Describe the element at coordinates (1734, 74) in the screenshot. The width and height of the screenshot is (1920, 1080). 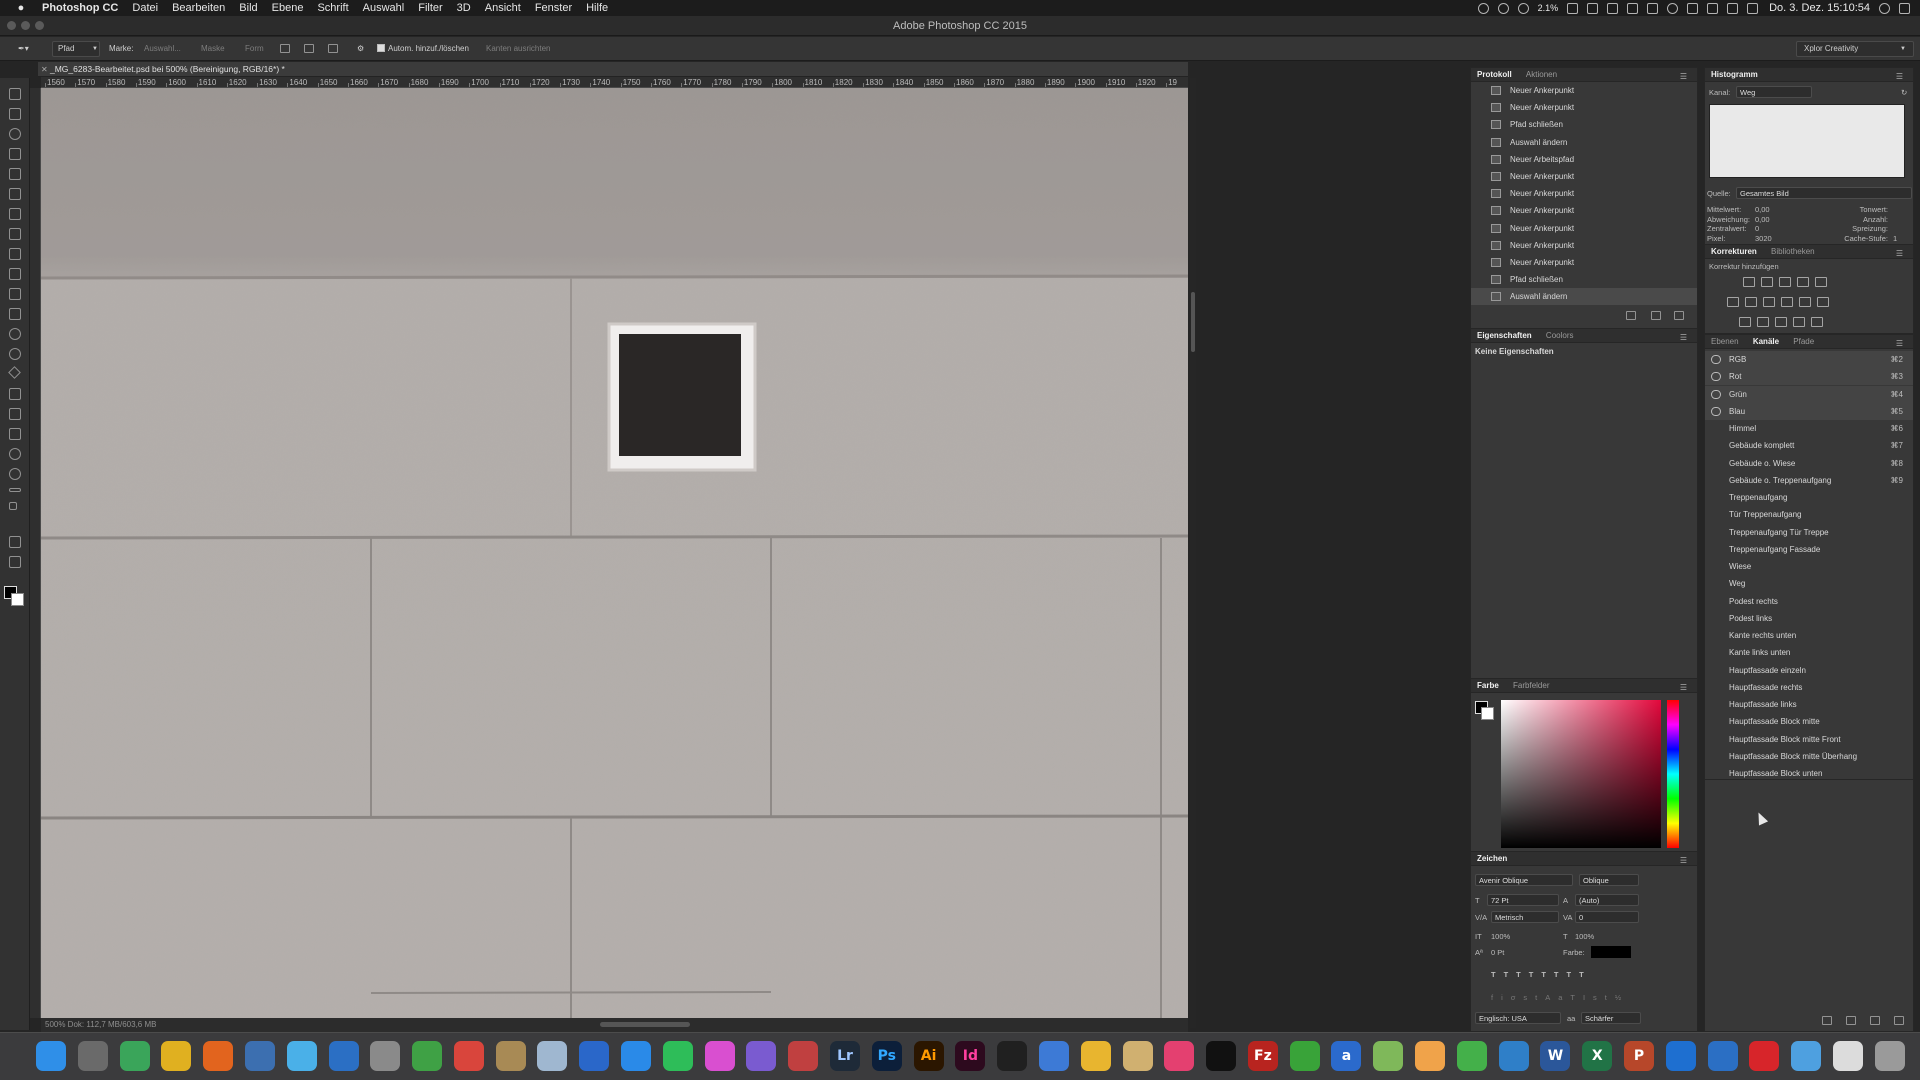
I see `tab-histogramm: Histogramm` at that location.